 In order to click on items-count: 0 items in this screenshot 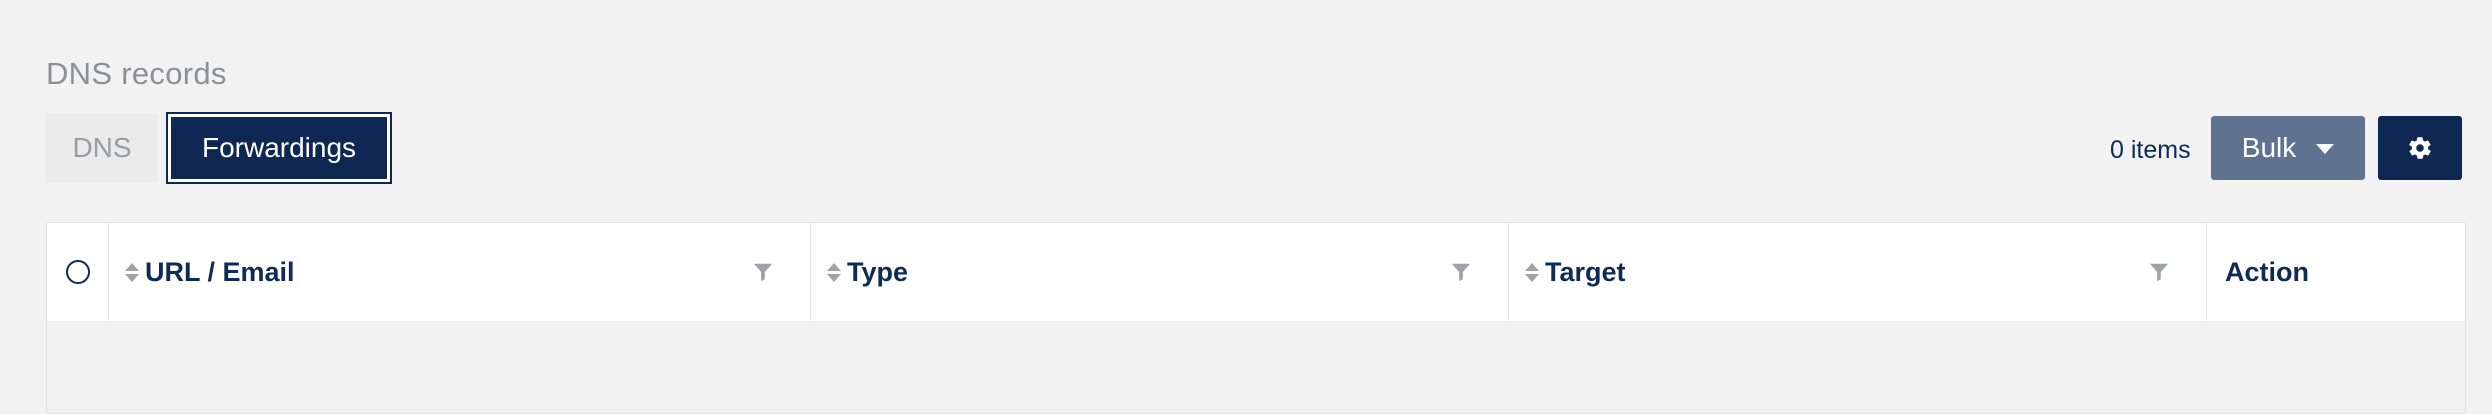, I will do `click(2150, 150)`.